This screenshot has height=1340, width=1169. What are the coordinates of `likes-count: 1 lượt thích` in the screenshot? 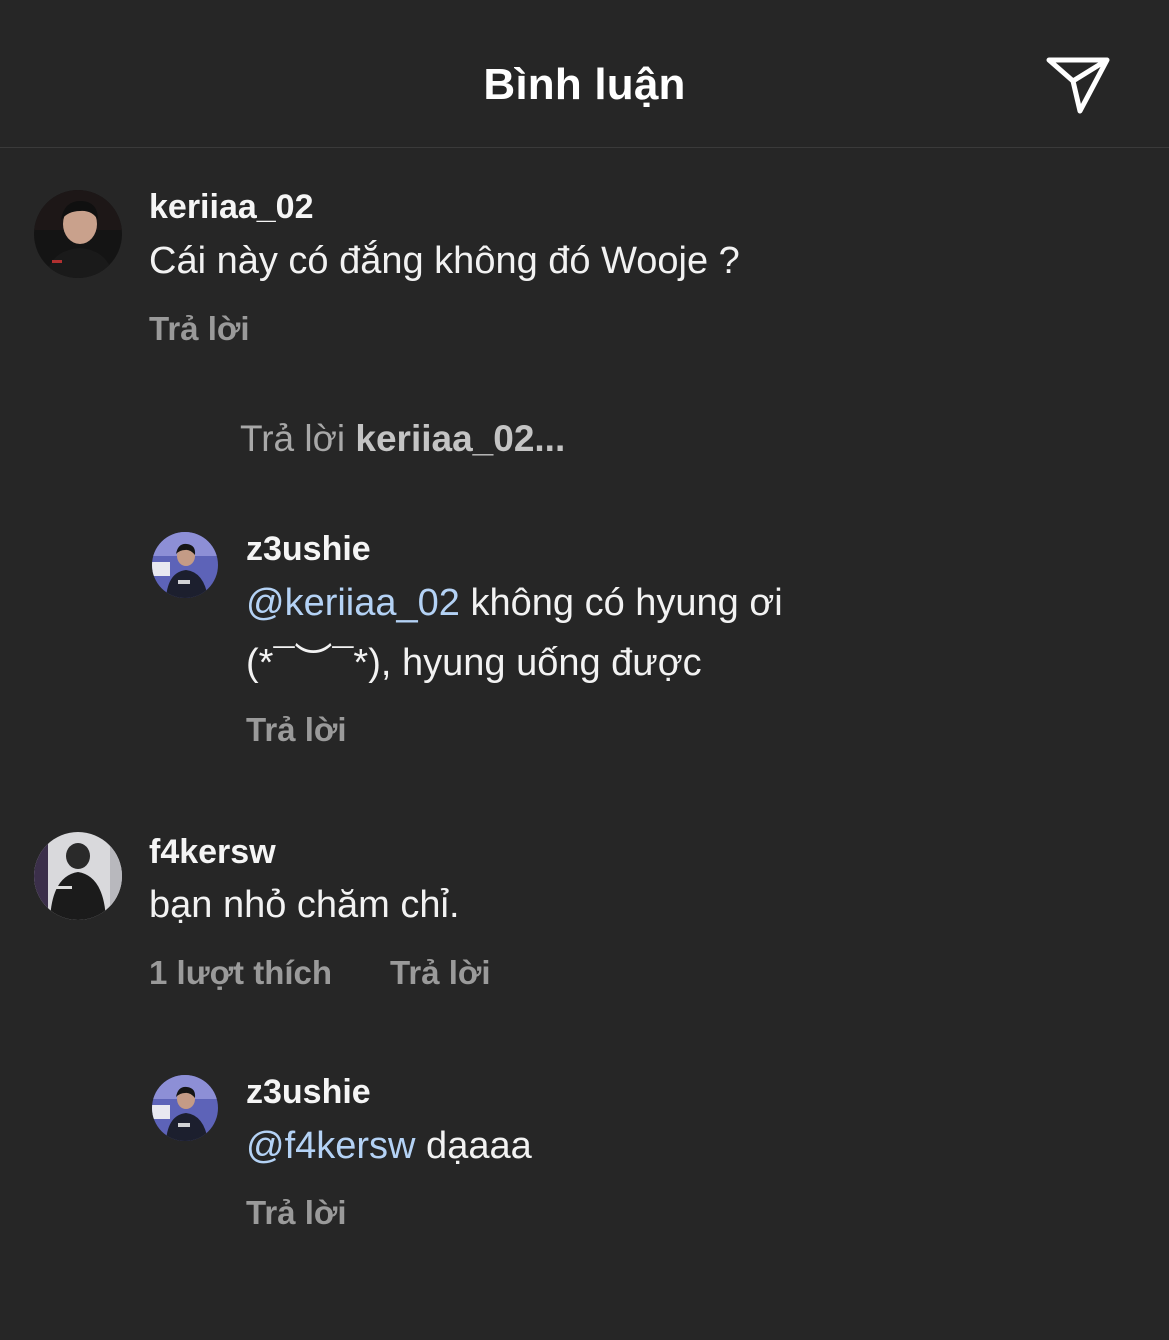 It's located at (240, 973).